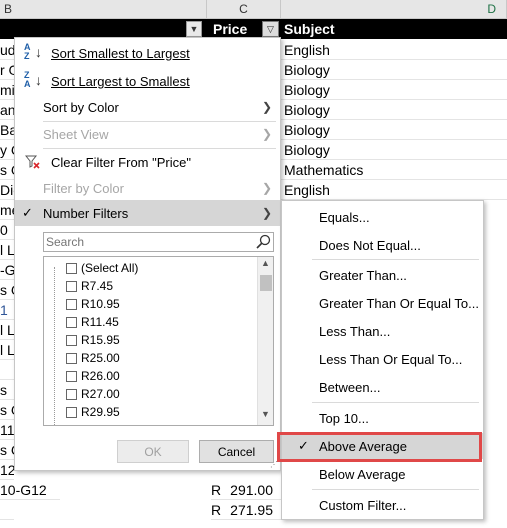  I want to click on cell-fragment: 10-G12, so click(30, 490).